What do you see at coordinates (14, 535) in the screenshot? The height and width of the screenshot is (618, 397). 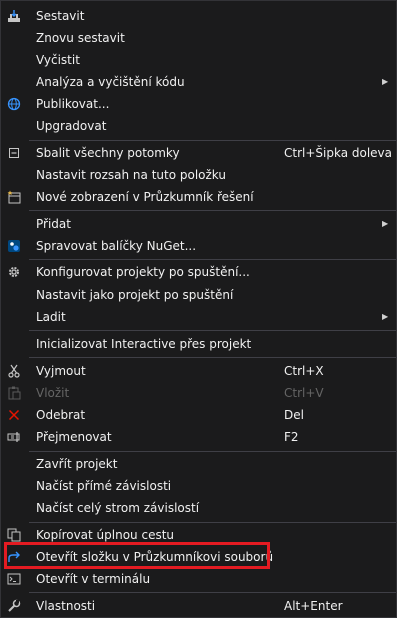 I see `copy-icon` at bounding box center [14, 535].